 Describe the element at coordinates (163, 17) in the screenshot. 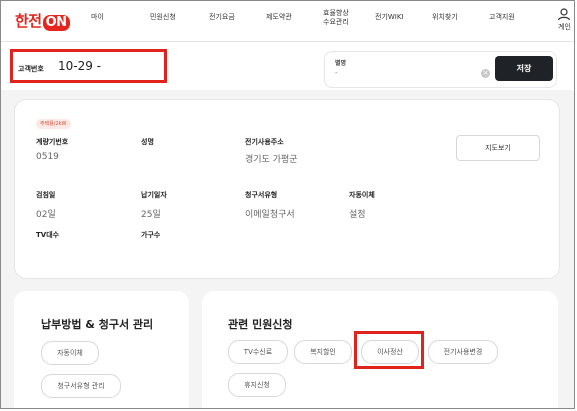

I see `nav-item-civil-request: 민원신청` at that location.